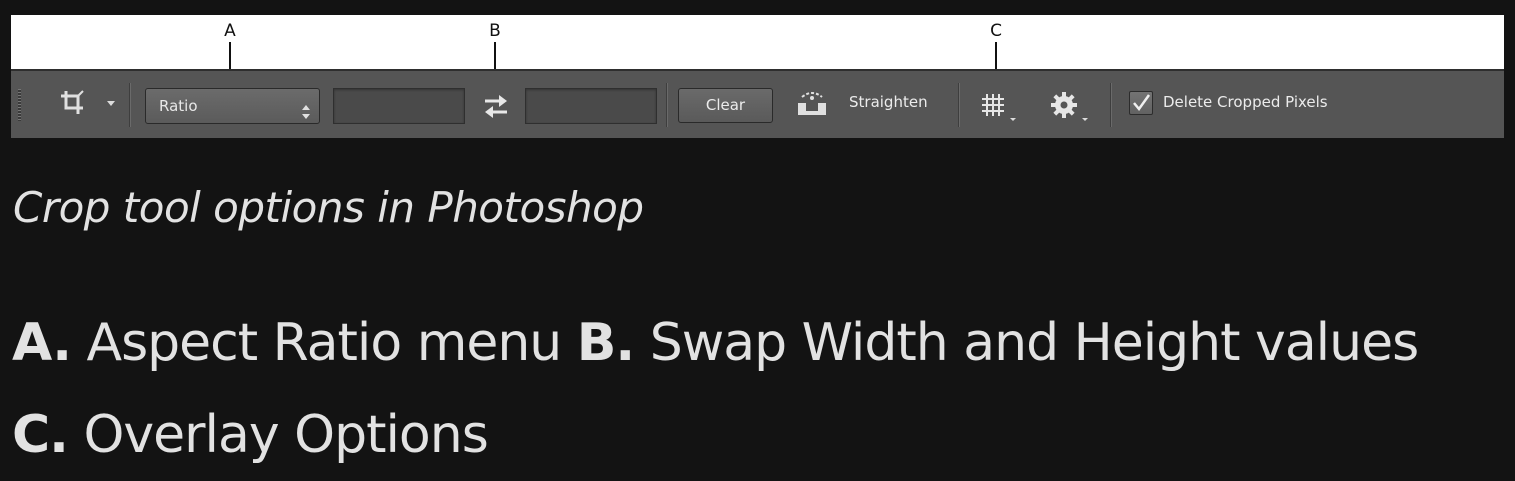 The image size is (1515, 481). What do you see at coordinates (232, 106) in the screenshot?
I see `aspect-ratio-select: Ratio` at bounding box center [232, 106].